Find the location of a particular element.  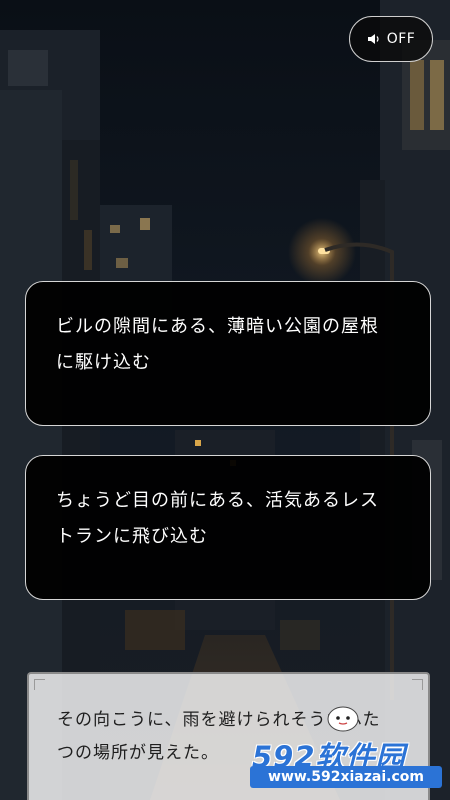

choice-text-line: ビルの隙間にある、薄暗い公園の屋根 is located at coordinates (217, 326).